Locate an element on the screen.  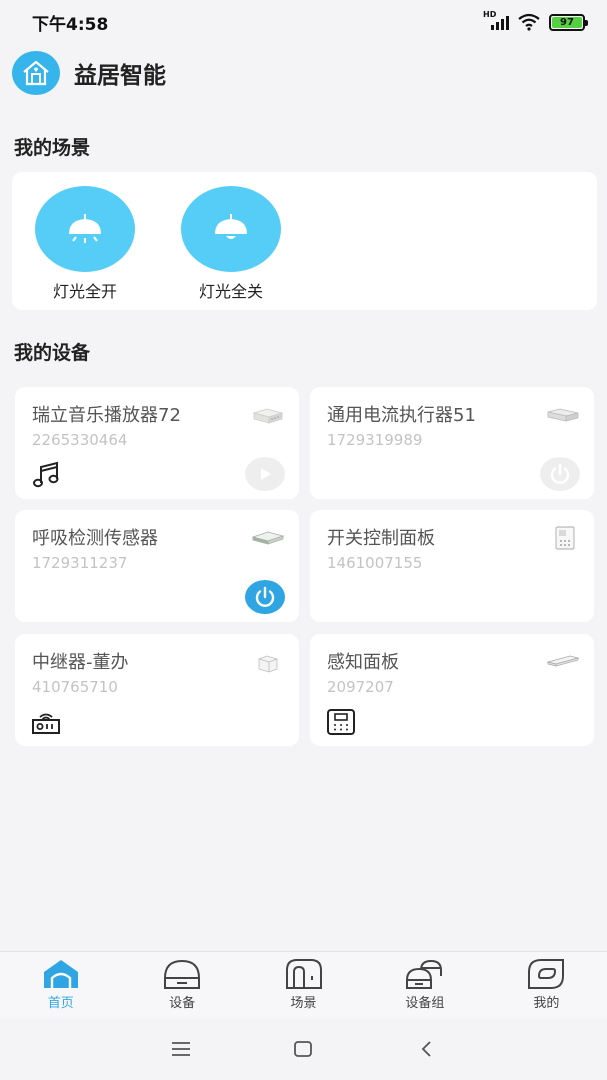
play-icon is located at coordinates (266, 474).